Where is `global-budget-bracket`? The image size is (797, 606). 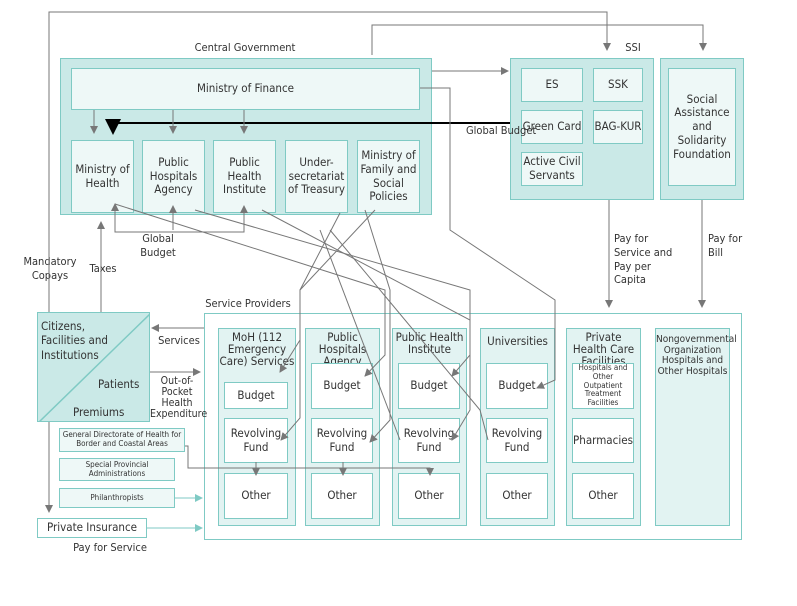 global-budget-bracket is located at coordinates (179, 223).